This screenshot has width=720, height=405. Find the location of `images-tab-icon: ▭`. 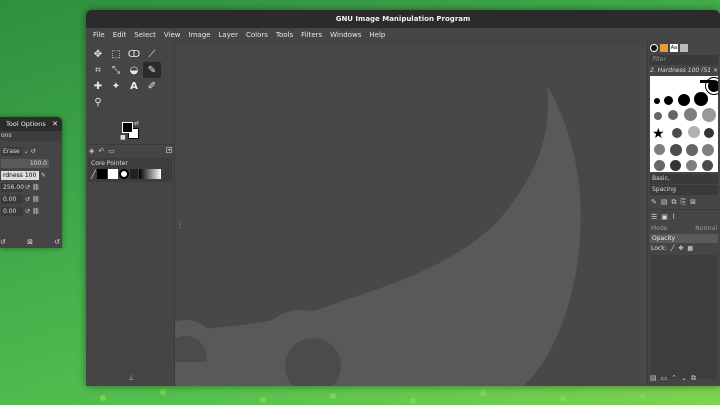

images-tab-icon: ▭ is located at coordinates (111, 151).